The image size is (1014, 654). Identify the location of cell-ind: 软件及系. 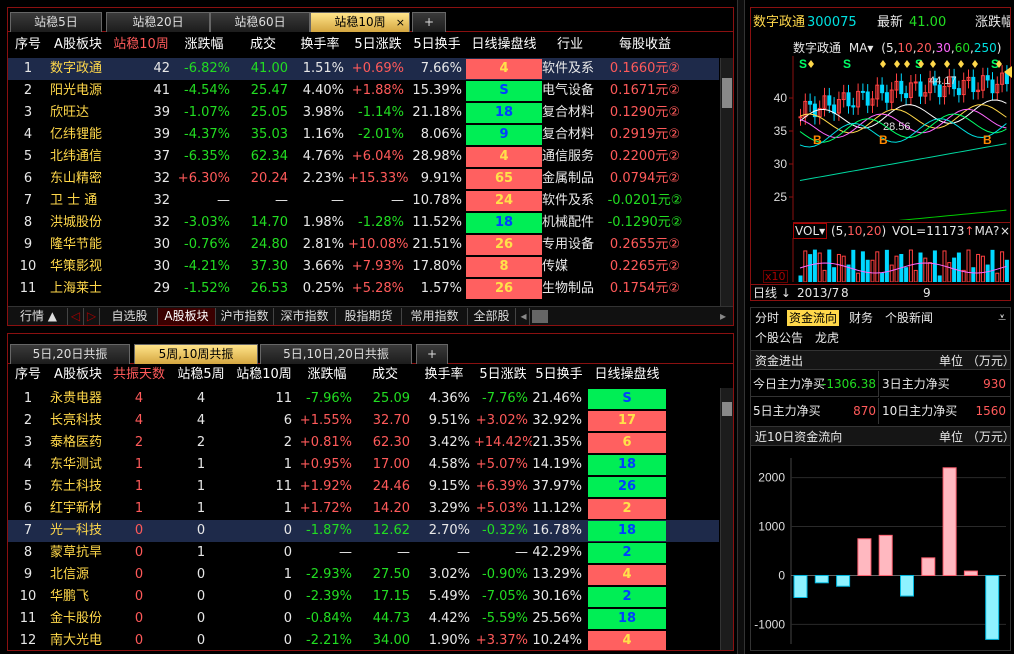
(568, 200).